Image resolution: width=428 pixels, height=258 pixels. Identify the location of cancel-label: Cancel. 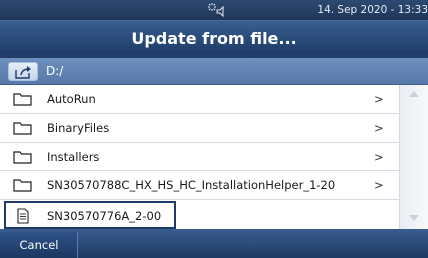
(39, 245).